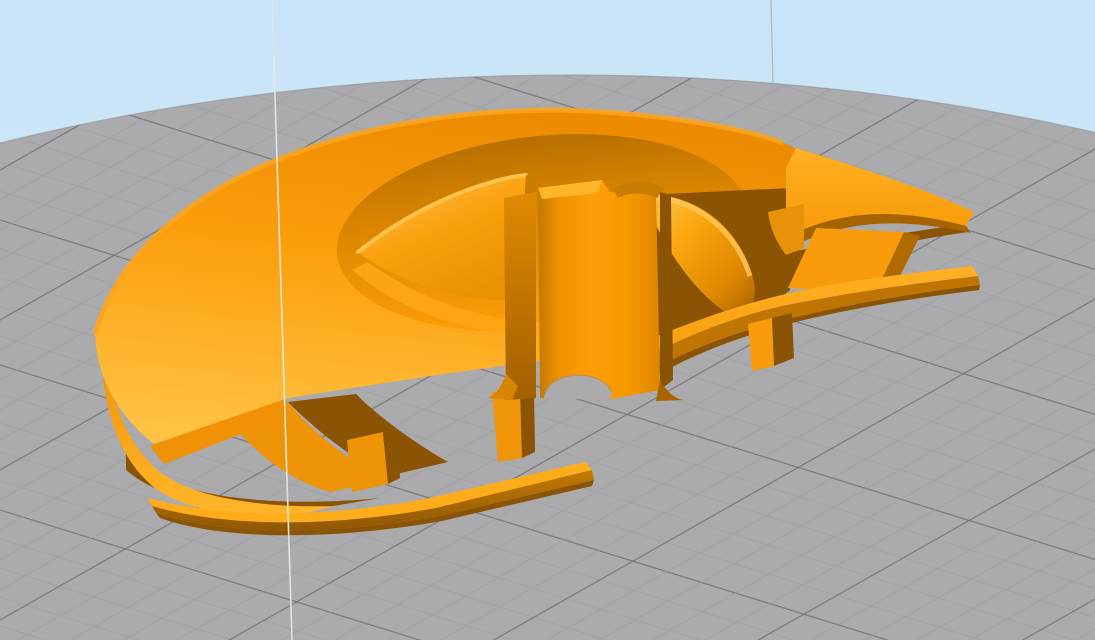  What do you see at coordinates (599, 290) in the screenshot?
I see `model-hub-cut-face` at bounding box center [599, 290].